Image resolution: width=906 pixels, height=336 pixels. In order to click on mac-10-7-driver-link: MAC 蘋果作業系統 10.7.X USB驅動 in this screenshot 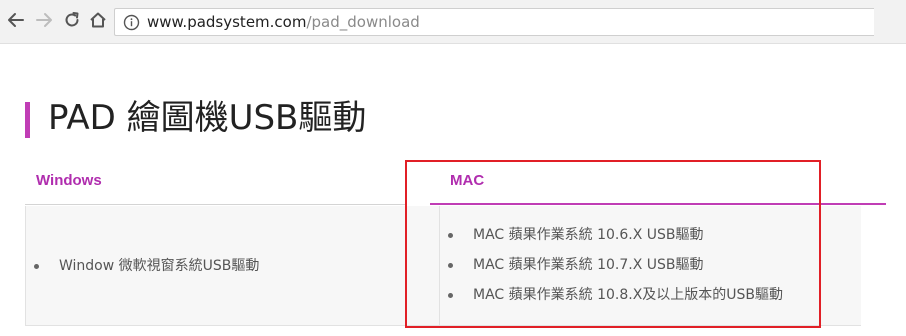, I will do `click(576, 265)`.